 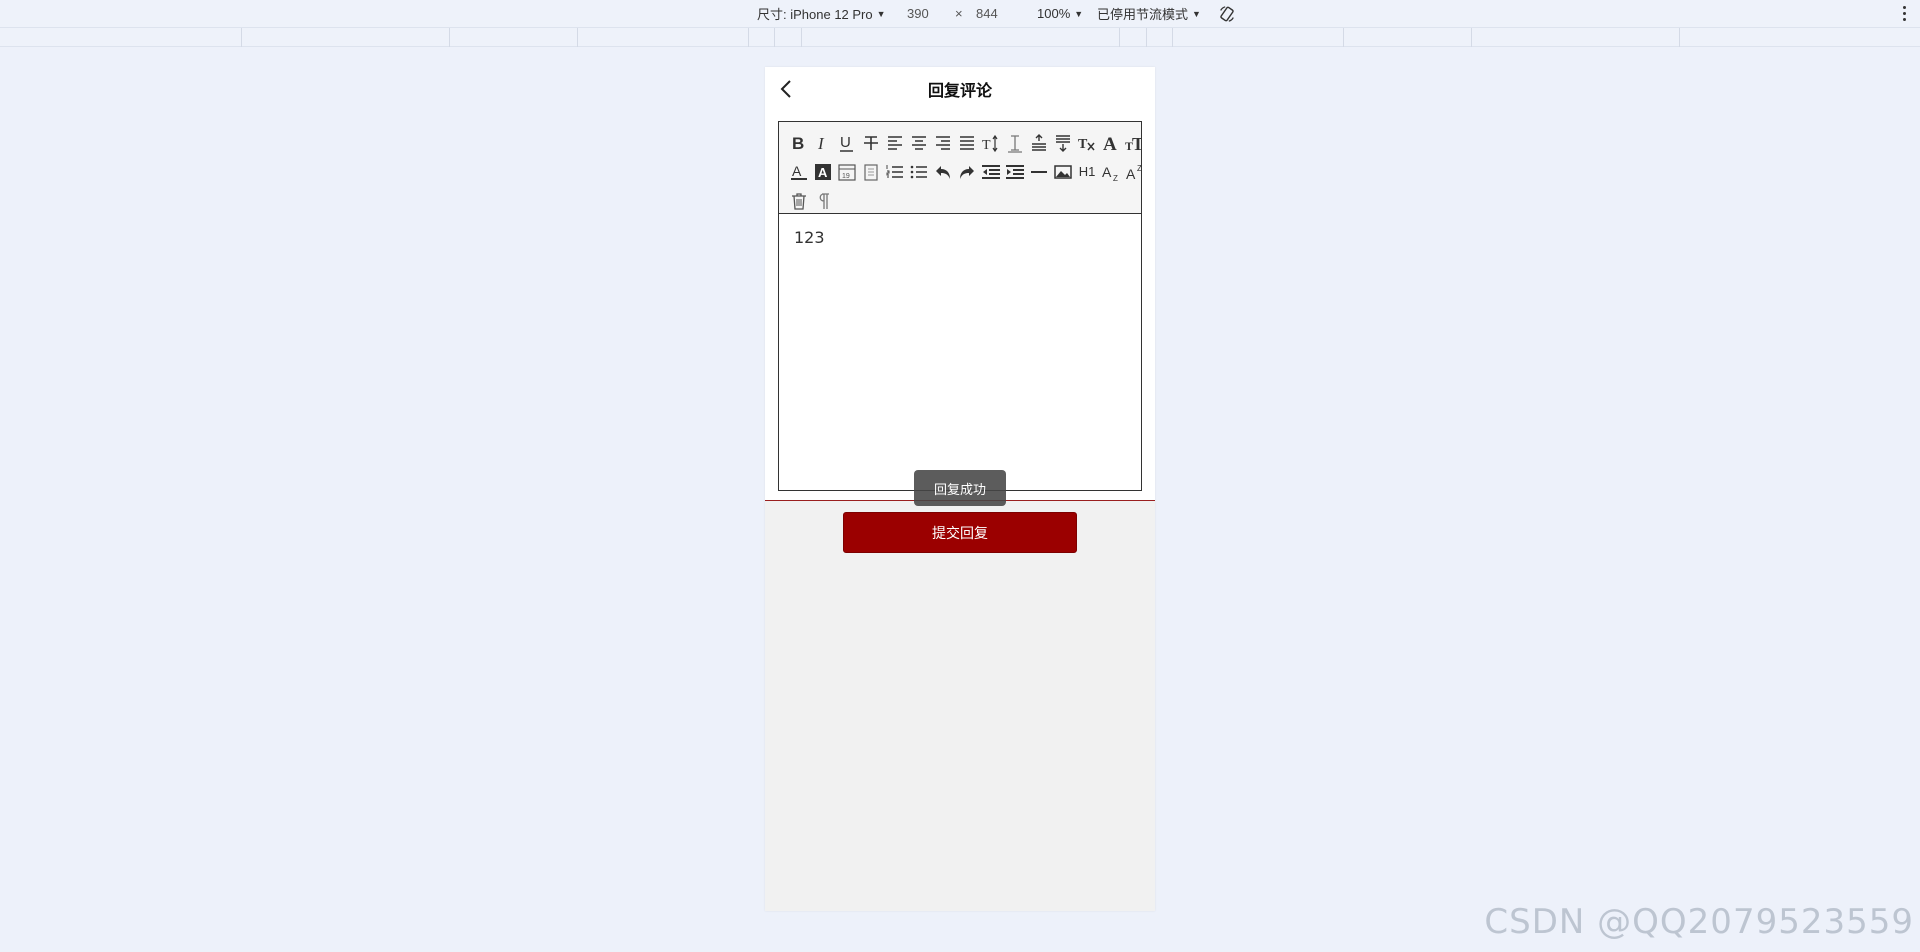 I want to click on image-icon, so click(x=1063, y=172).